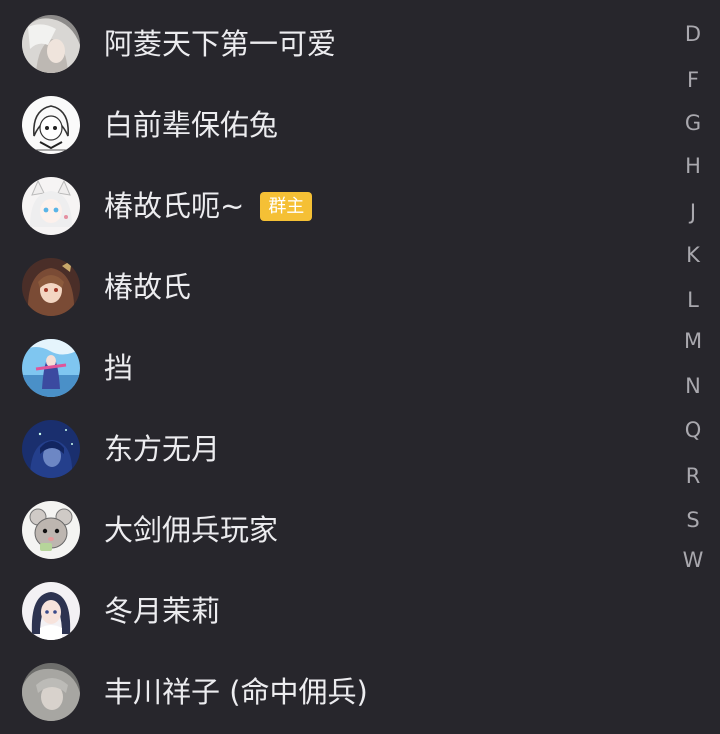 The image size is (720, 734). I want to click on member-name-row: 东方无月, so click(162, 449).